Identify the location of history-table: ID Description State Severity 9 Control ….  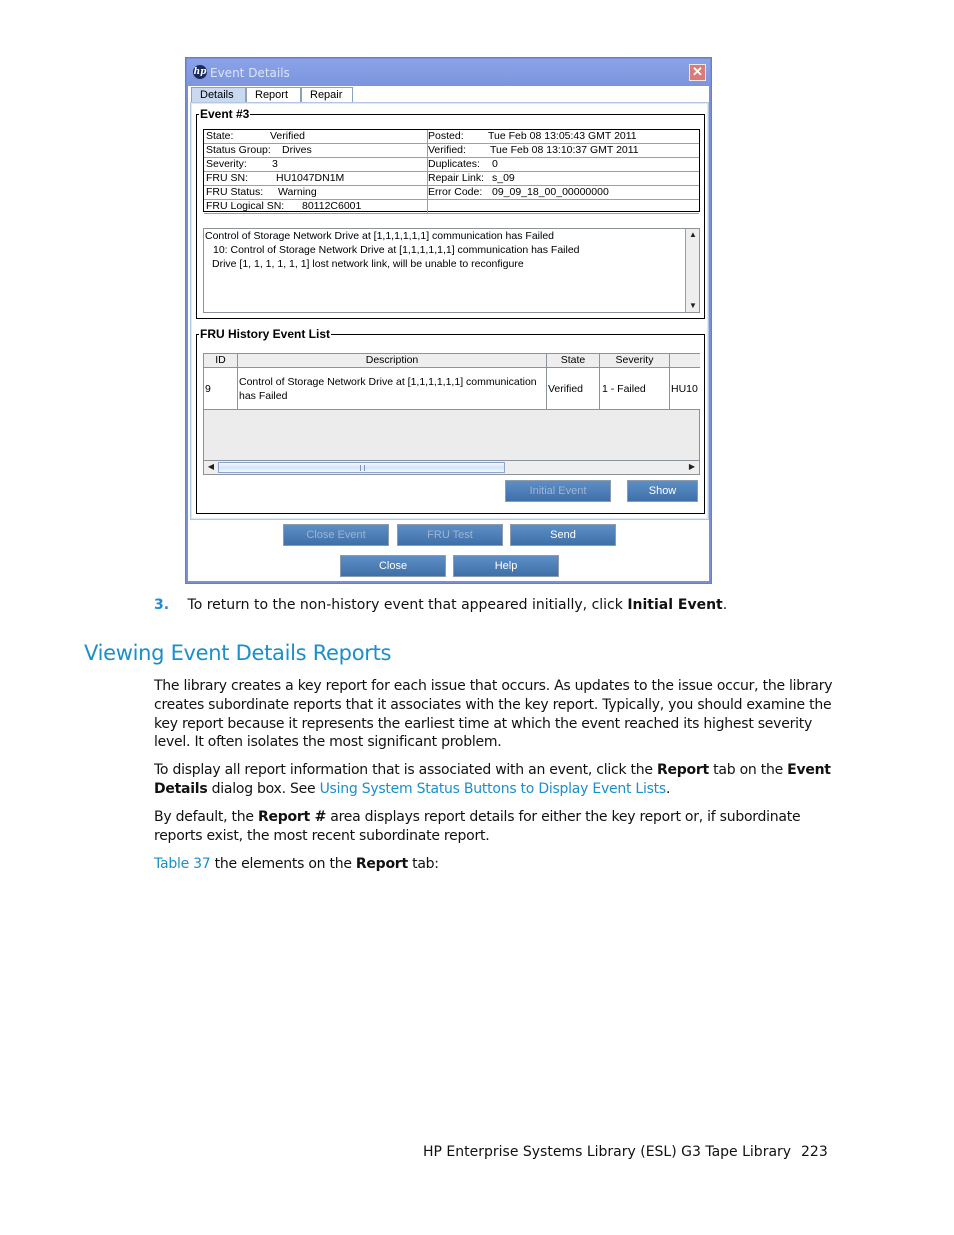
(451, 414).